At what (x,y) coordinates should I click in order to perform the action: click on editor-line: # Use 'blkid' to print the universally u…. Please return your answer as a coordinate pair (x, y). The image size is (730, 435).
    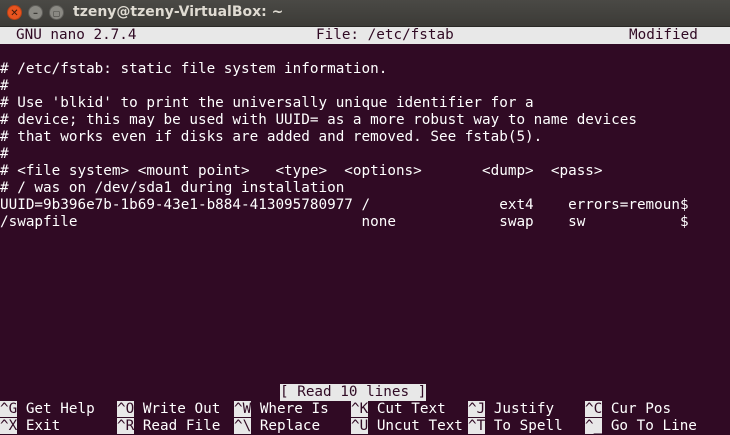
    Looking at the image, I should click on (267, 103).